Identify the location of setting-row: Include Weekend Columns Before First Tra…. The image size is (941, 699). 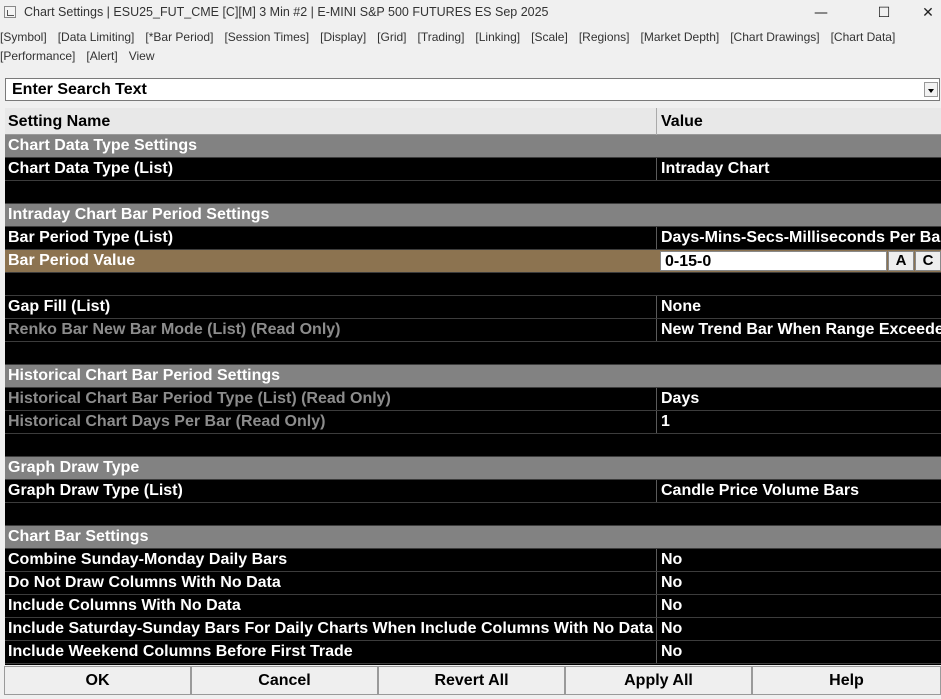
(473, 652).